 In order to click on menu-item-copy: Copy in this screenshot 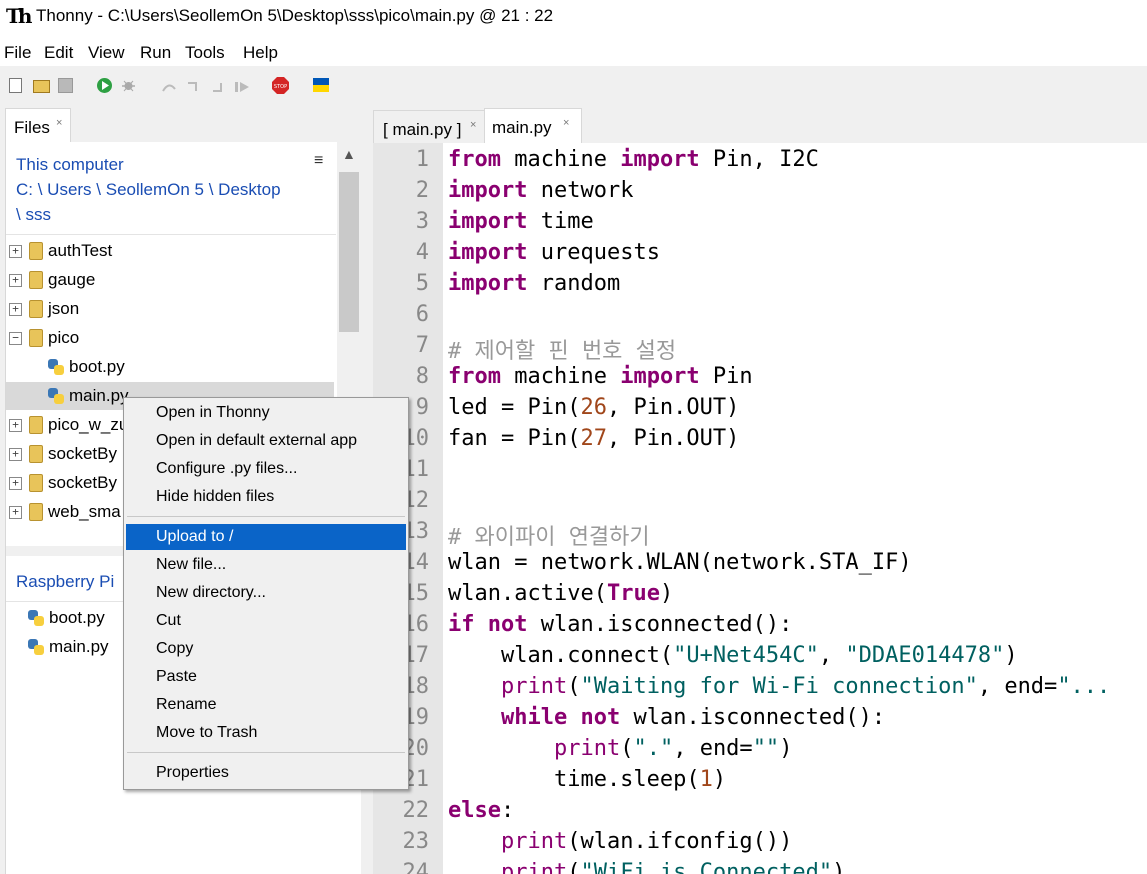, I will do `click(266, 649)`.